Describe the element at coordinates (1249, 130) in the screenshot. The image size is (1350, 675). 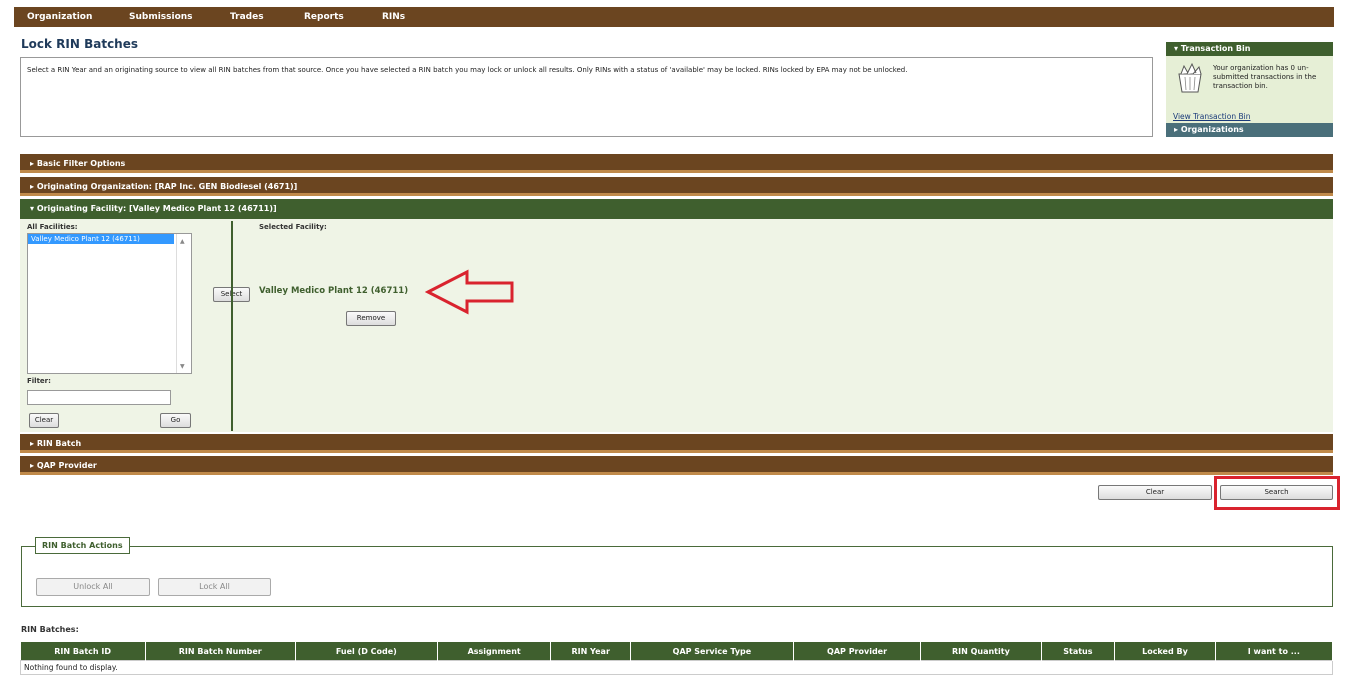
I see `organizations-header: ▸ Organizations` at that location.